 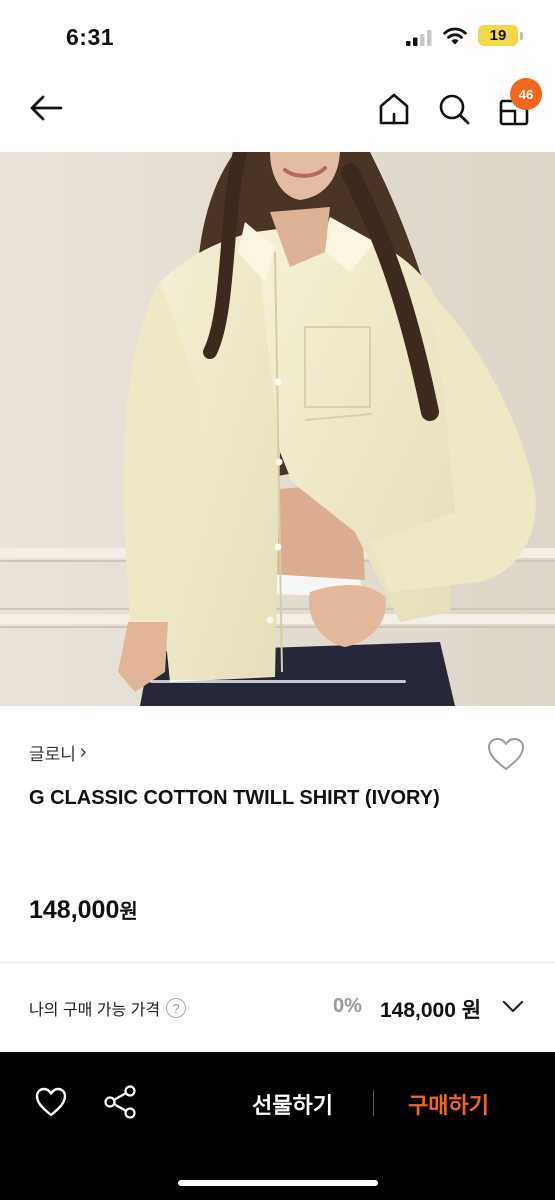 What do you see at coordinates (234, 798) in the screenshot?
I see `product-title: G CLASSIC COTTON TWILL SHIRT (IVORY)` at bounding box center [234, 798].